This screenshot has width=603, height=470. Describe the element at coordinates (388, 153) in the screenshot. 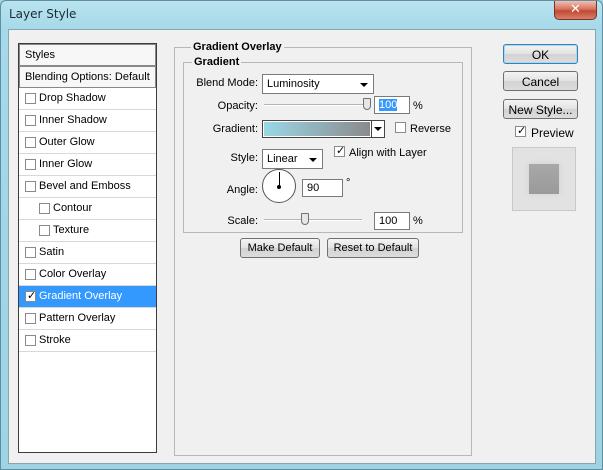

I see `align-with-layer-label: Align with Layer` at that location.